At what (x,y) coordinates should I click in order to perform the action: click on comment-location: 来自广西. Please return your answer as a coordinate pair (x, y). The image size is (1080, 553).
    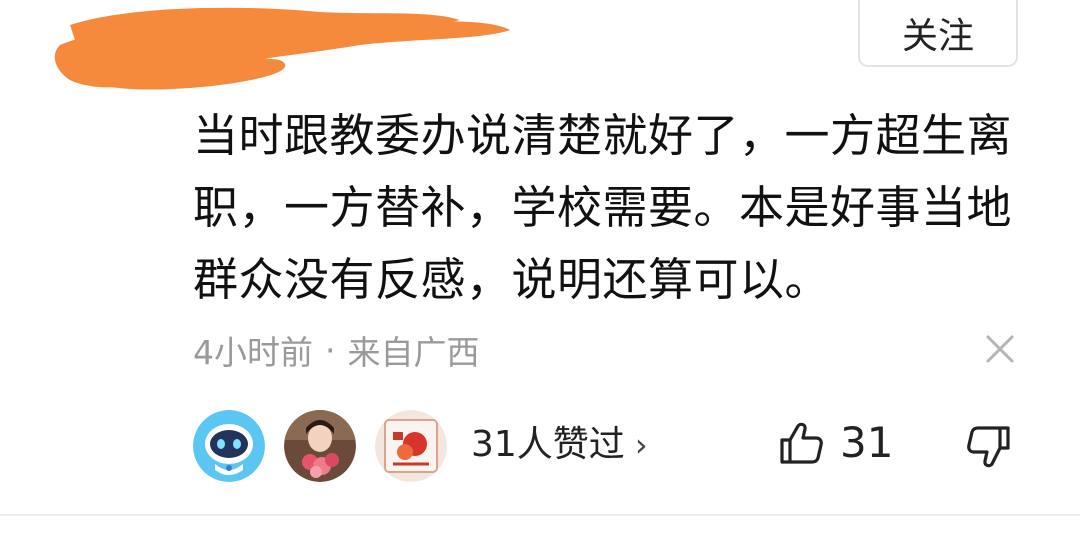
    Looking at the image, I should click on (413, 352).